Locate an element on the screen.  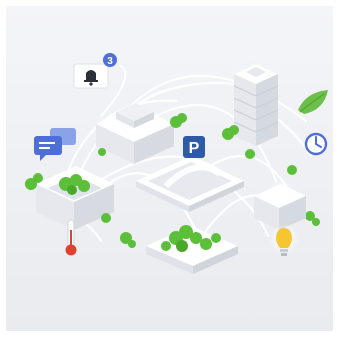
parking-label: P is located at coordinates (194, 148).